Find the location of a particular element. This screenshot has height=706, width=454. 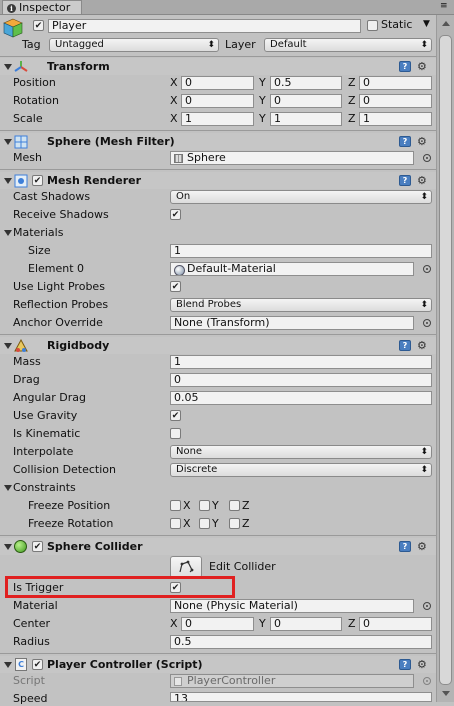

physic-material-field: None (Physic Material) is located at coordinates (292, 606).